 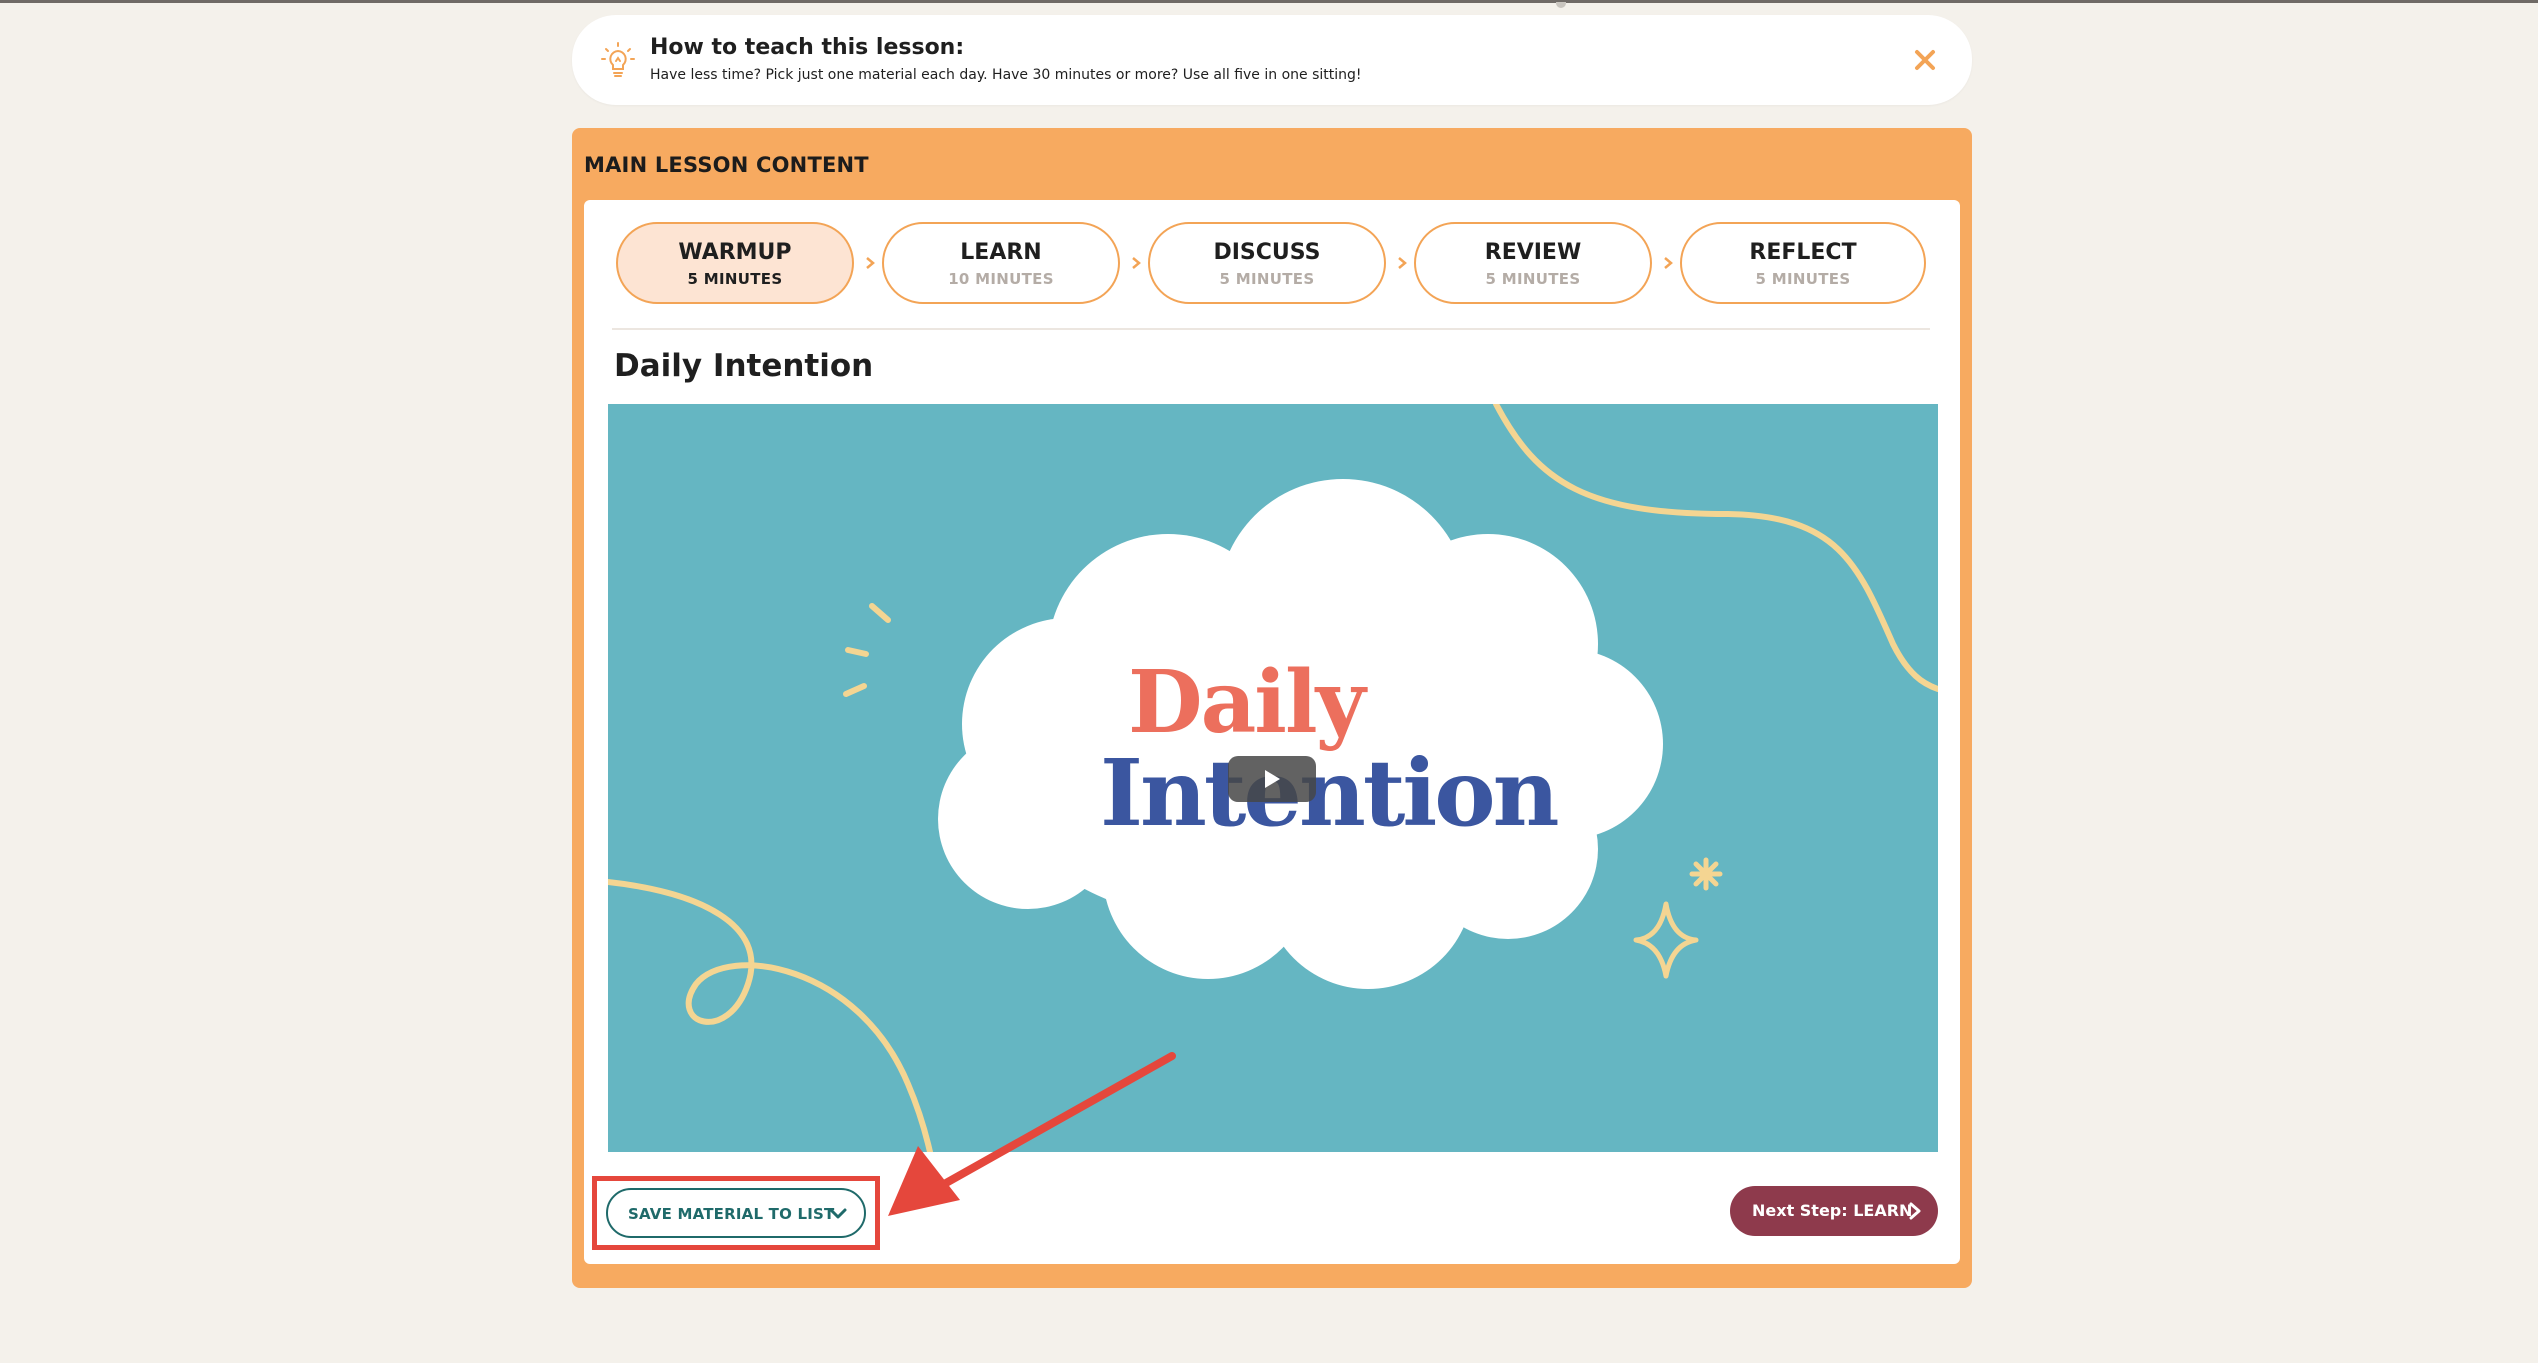 What do you see at coordinates (1561, 5) in the screenshot?
I see `top-indicator` at bounding box center [1561, 5].